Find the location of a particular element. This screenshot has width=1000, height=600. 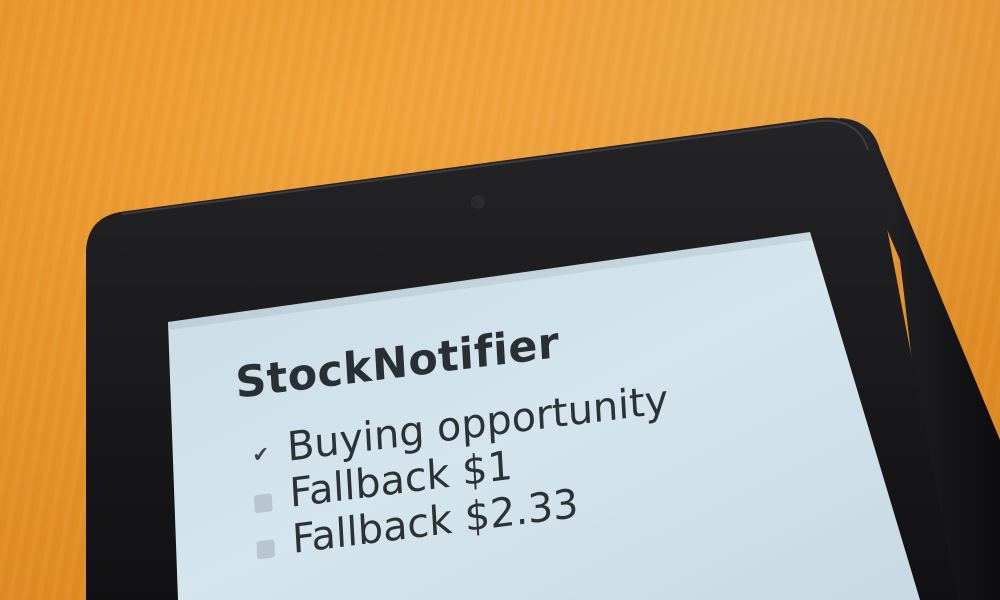

check-icon: ✔ is located at coordinates (260, 454).